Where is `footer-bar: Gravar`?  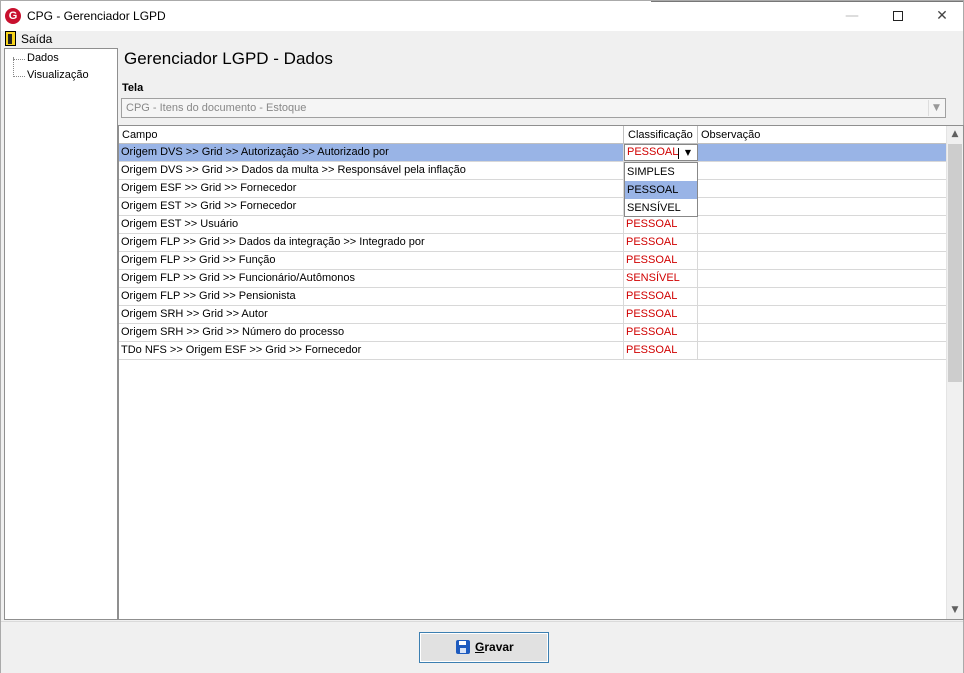
footer-bar: Gravar is located at coordinates (482, 647).